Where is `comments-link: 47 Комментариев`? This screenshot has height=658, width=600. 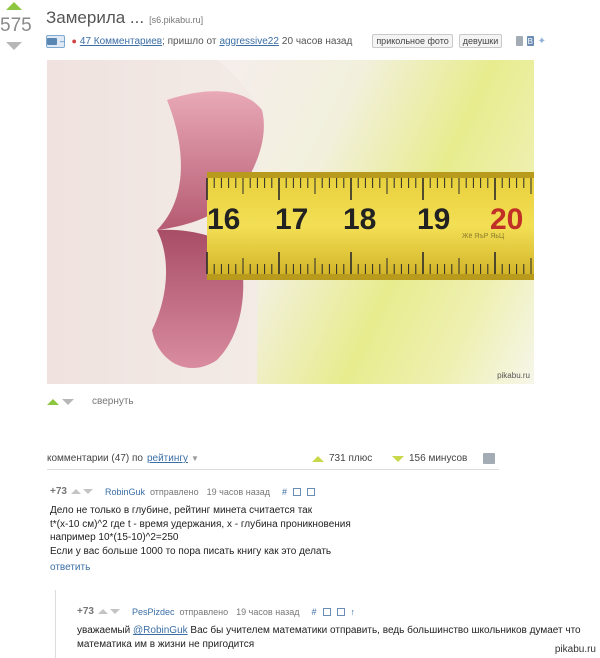
comments-link: 47 Комментариев is located at coordinates (121, 41).